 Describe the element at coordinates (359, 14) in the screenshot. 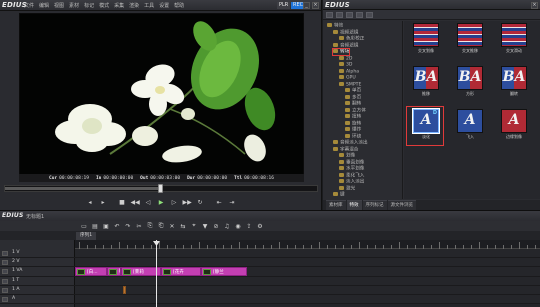

I see `thumbnail-view-icon` at that location.